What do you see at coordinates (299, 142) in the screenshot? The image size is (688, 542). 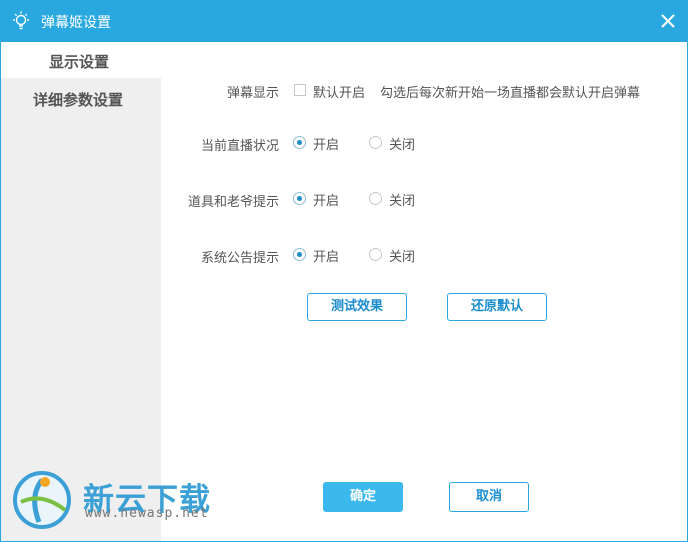 I see `live-status-on-radio` at bounding box center [299, 142].